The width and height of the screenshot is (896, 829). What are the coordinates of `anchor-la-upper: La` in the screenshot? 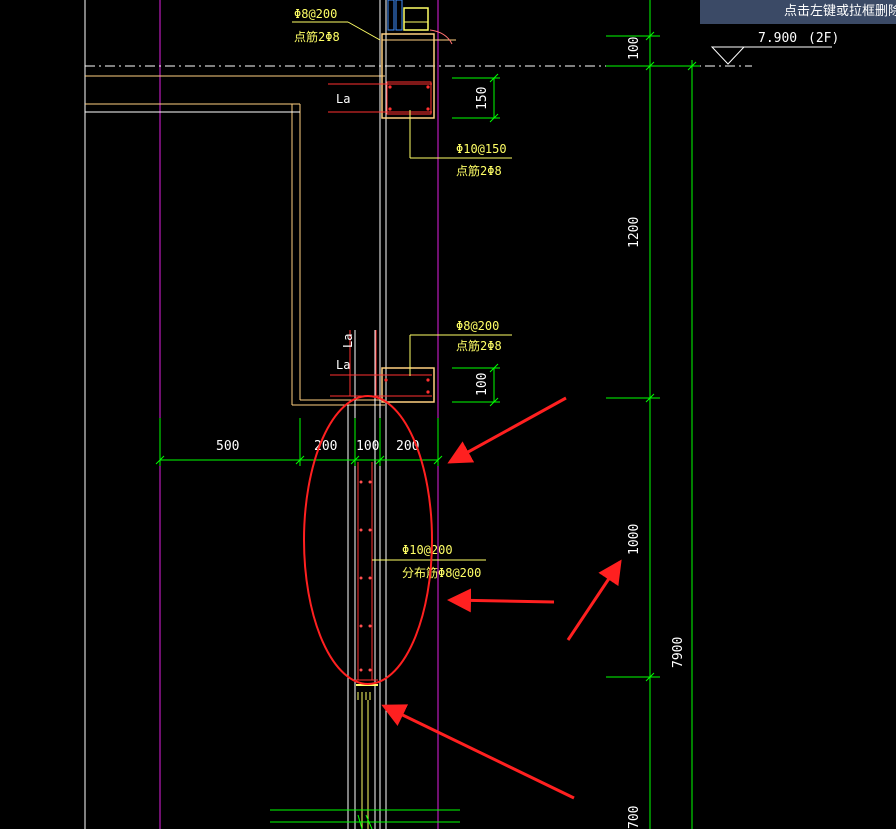 It's located at (343, 99).